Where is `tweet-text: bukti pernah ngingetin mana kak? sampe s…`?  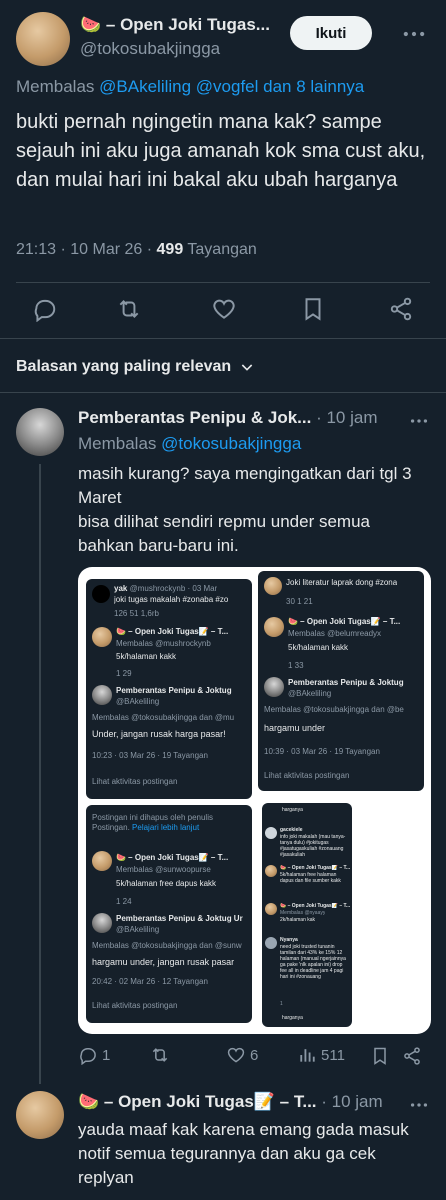 tweet-text: bukti pernah ngingetin mana kak? sampe s… is located at coordinates (221, 151).